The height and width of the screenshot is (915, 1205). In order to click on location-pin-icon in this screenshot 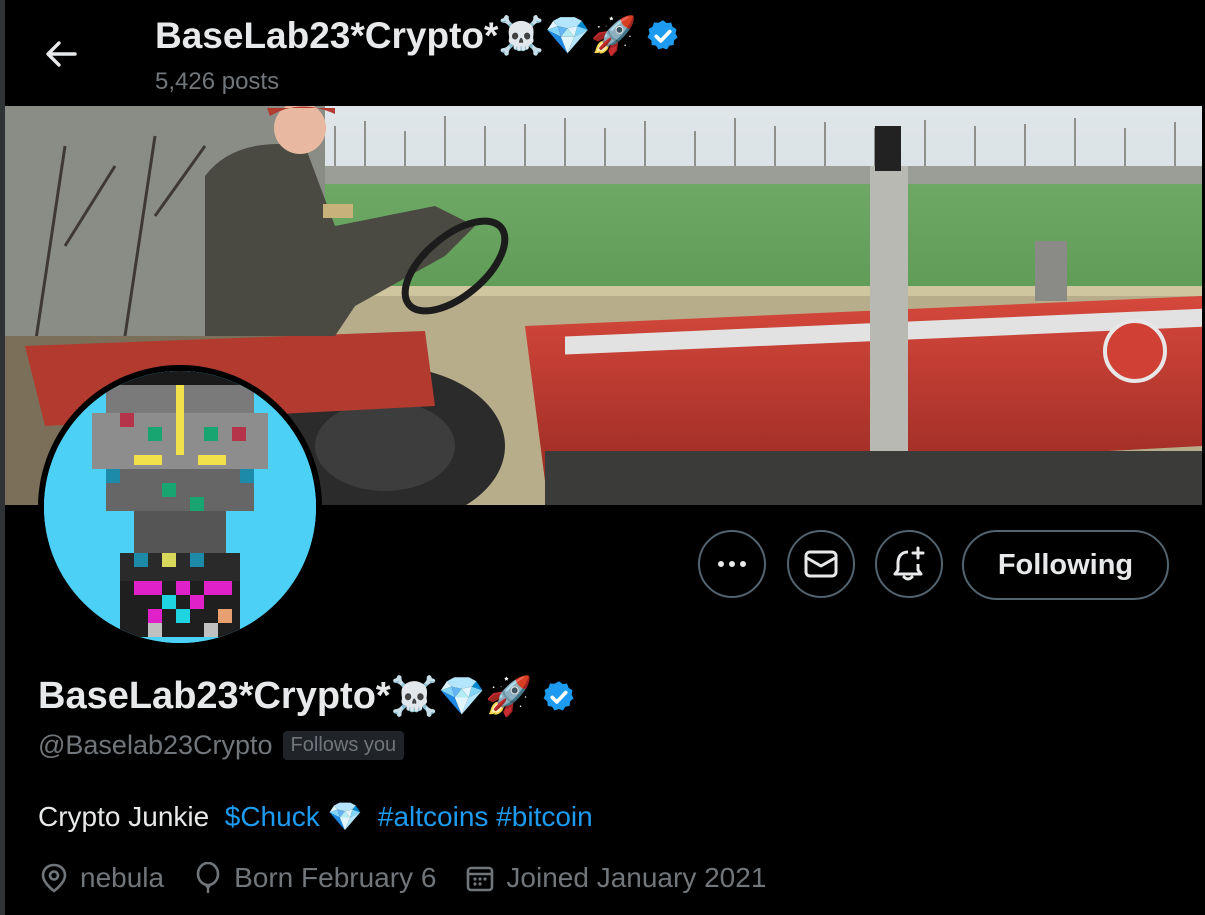, I will do `click(54, 878)`.